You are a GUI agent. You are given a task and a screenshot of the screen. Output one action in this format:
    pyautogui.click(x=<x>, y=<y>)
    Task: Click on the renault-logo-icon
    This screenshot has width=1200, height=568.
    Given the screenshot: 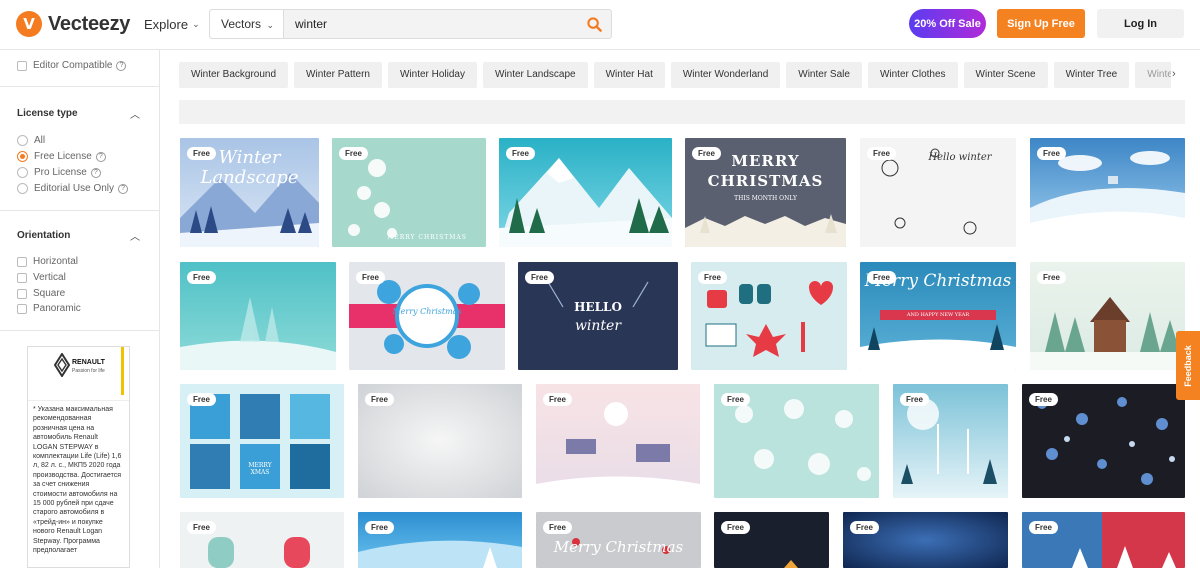 What is the action you would take?
    pyautogui.click(x=62, y=365)
    